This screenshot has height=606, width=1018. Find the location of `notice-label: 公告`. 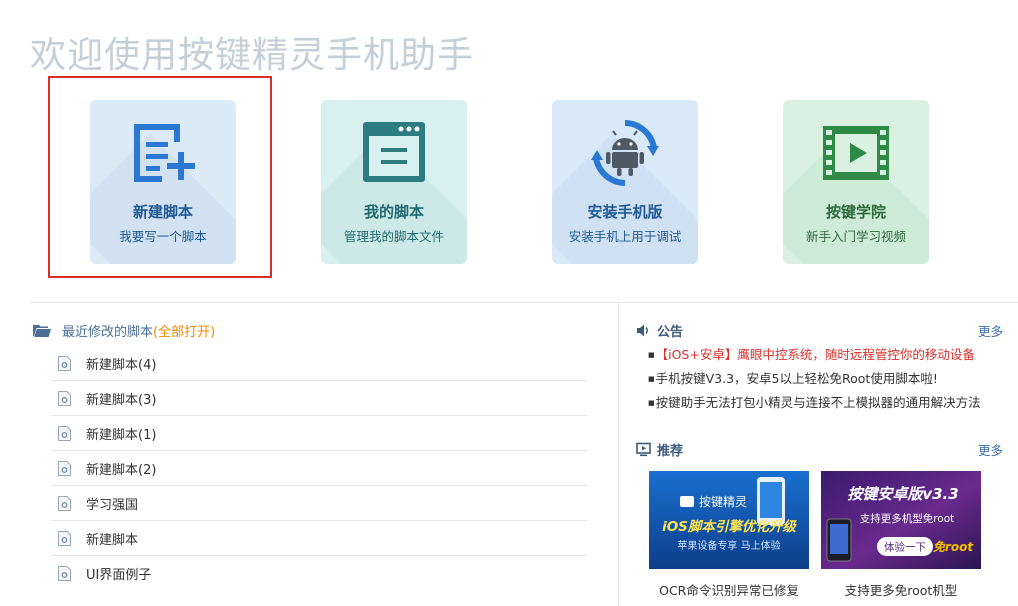

notice-label: 公告 is located at coordinates (670, 332).